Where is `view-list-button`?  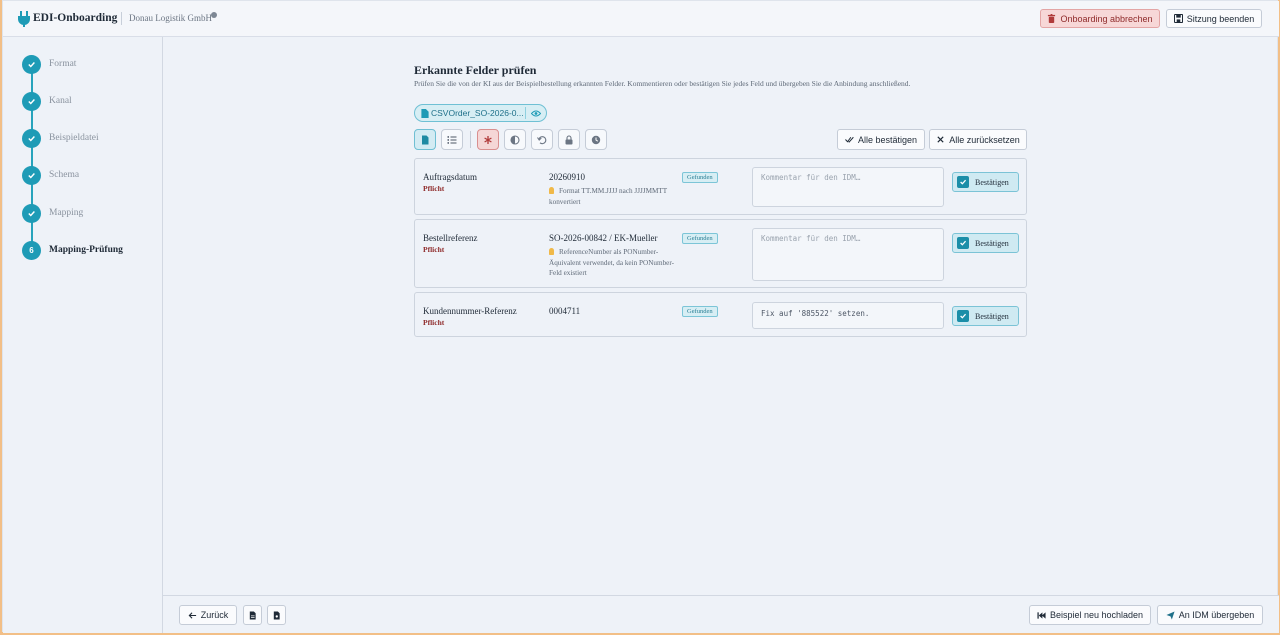 view-list-button is located at coordinates (452, 139).